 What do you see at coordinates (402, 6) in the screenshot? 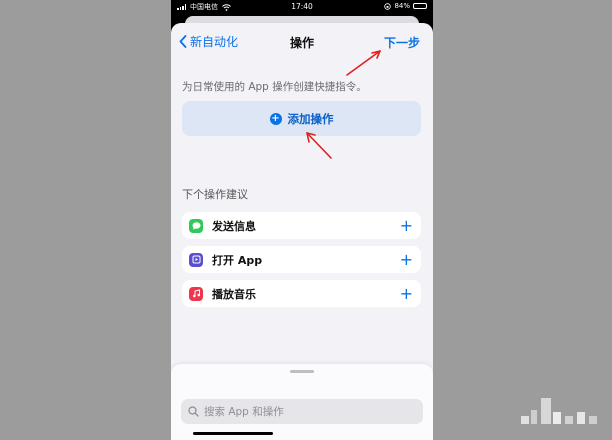
I see `battery-percent: 84%` at bounding box center [402, 6].